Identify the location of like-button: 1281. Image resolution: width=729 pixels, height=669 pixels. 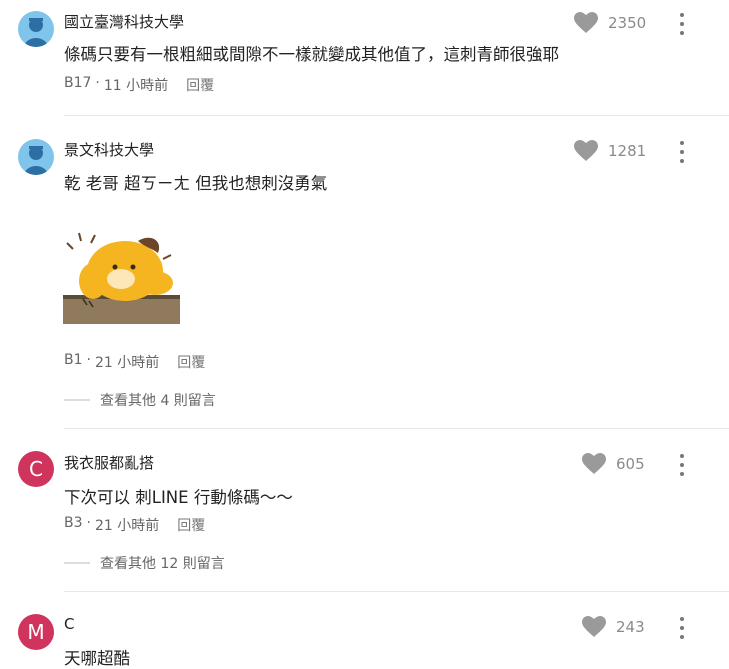
(610, 151).